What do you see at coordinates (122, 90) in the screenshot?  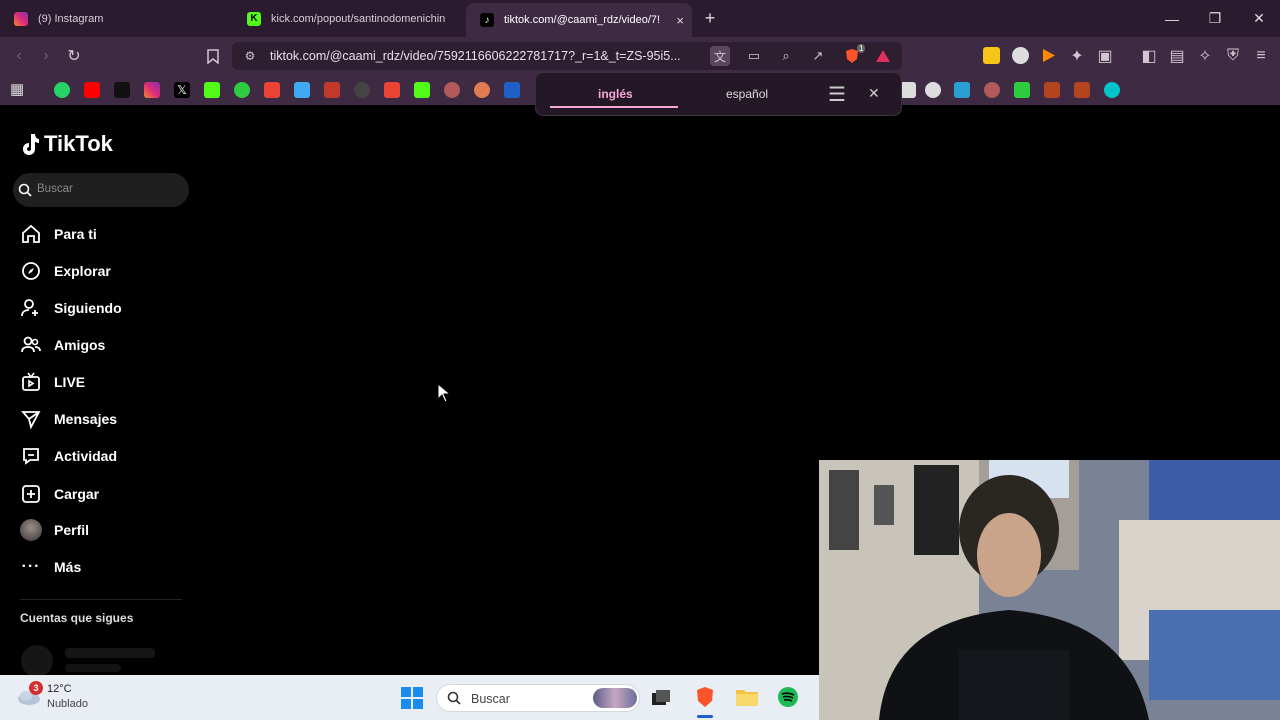 I see `tiktok-bookmark-icon` at bounding box center [122, 90].